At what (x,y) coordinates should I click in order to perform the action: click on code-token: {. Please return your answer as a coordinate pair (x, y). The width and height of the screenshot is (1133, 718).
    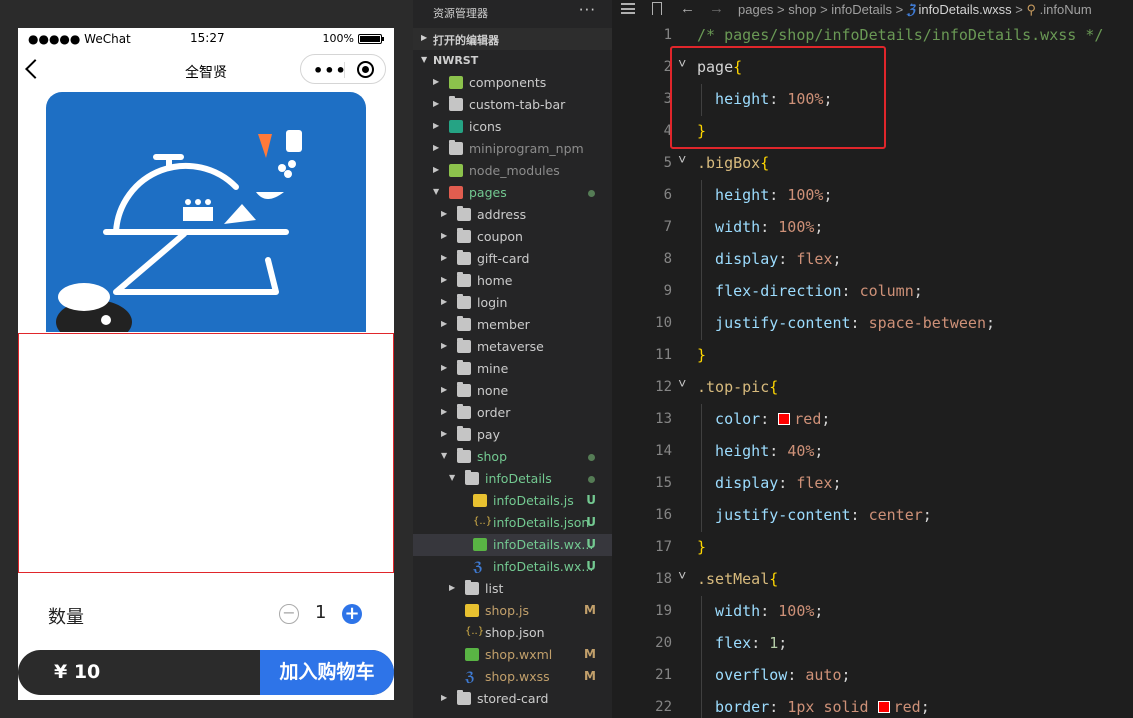
    Looking at the image, I should click on (774, 387).